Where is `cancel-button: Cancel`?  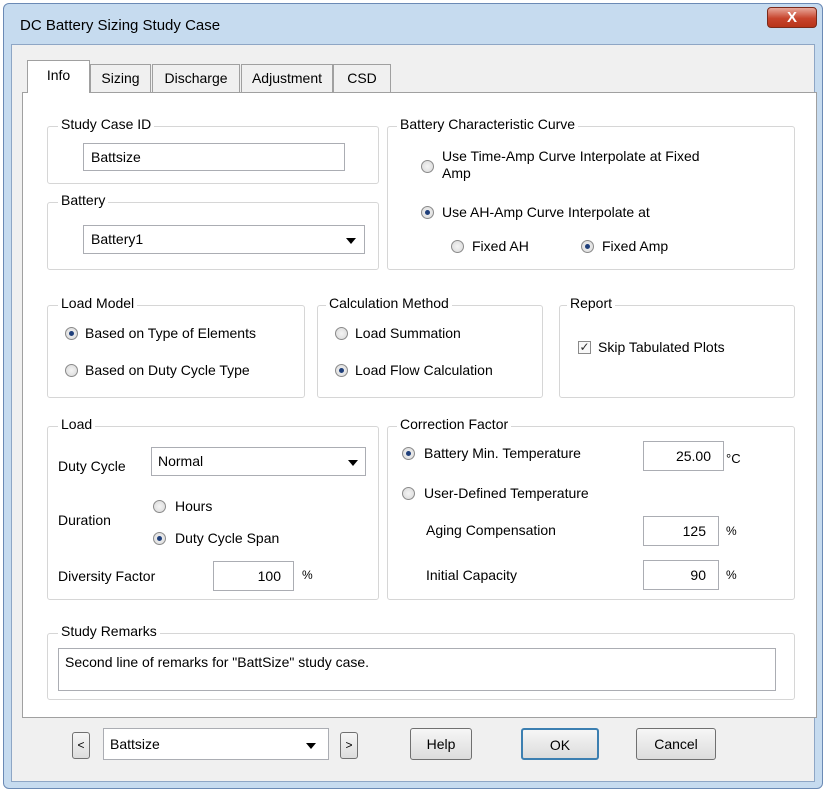 cancel-button: Cancel is located at coordinates (676, 744).